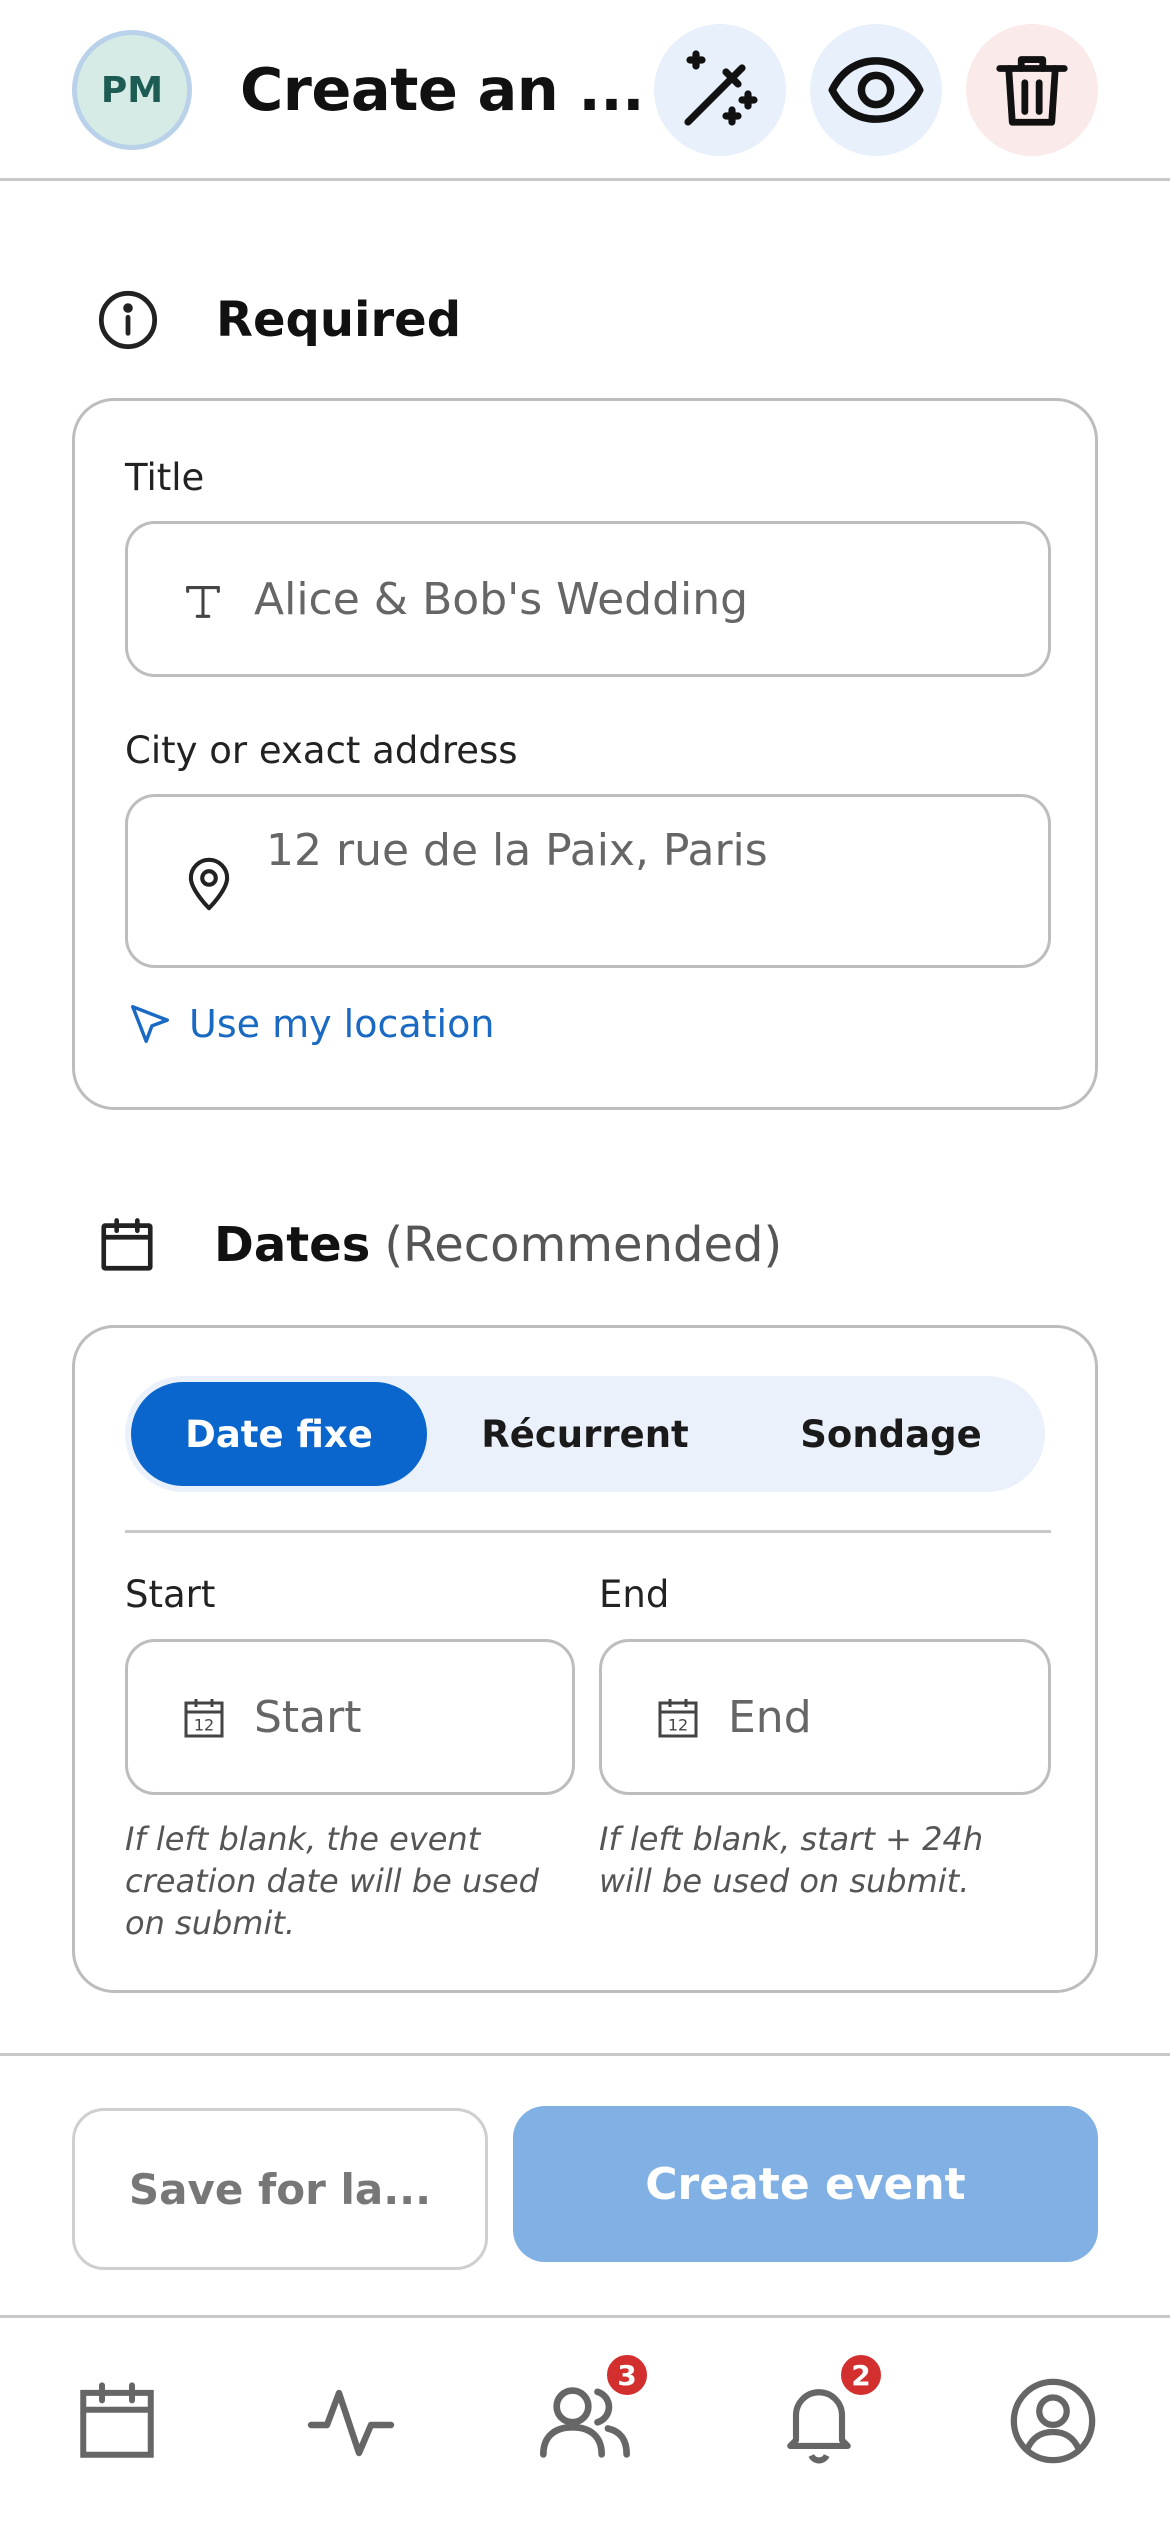 The width and height of the screenshot is (1170, 2532). Describe the element at coordinates (824, 2414) in the screenshot. I see `nav-notifications: 2` at that location.